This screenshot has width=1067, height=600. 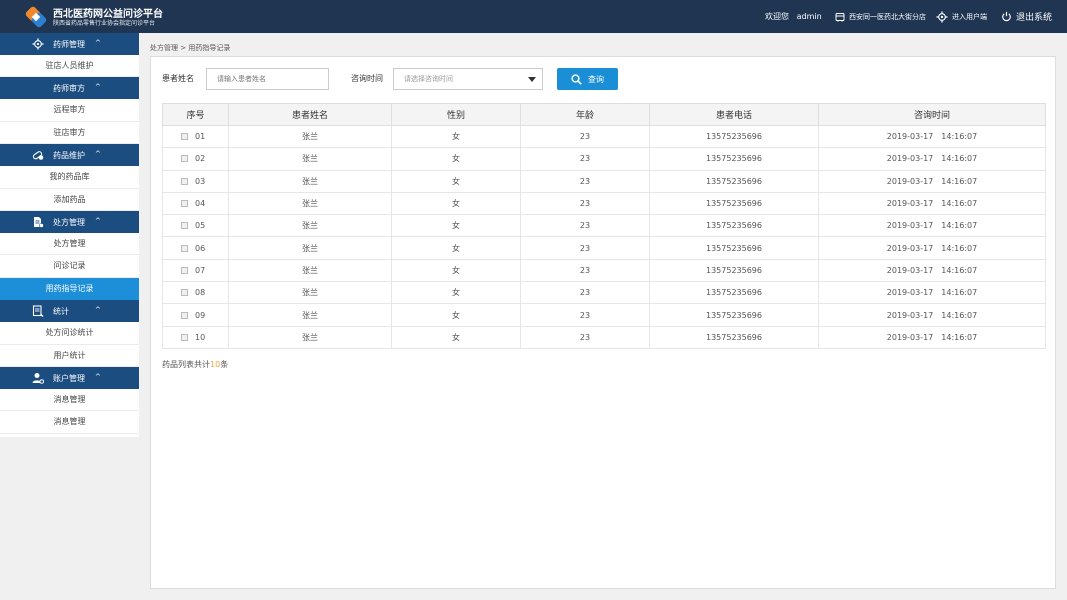 I want to click on breadcrumb: 处方管理 > 用药指导记录, so click(x=190, y=48).